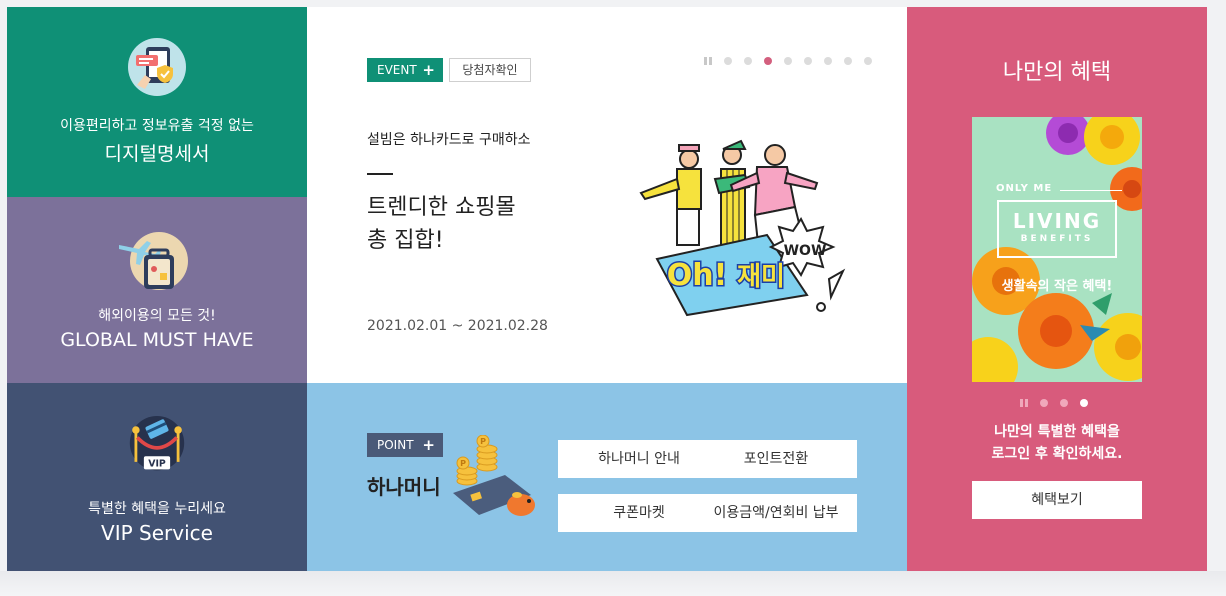 This screenshot has width=1226, height=596. I want to click on vip-badge-text: VIP, so click(157, 464).